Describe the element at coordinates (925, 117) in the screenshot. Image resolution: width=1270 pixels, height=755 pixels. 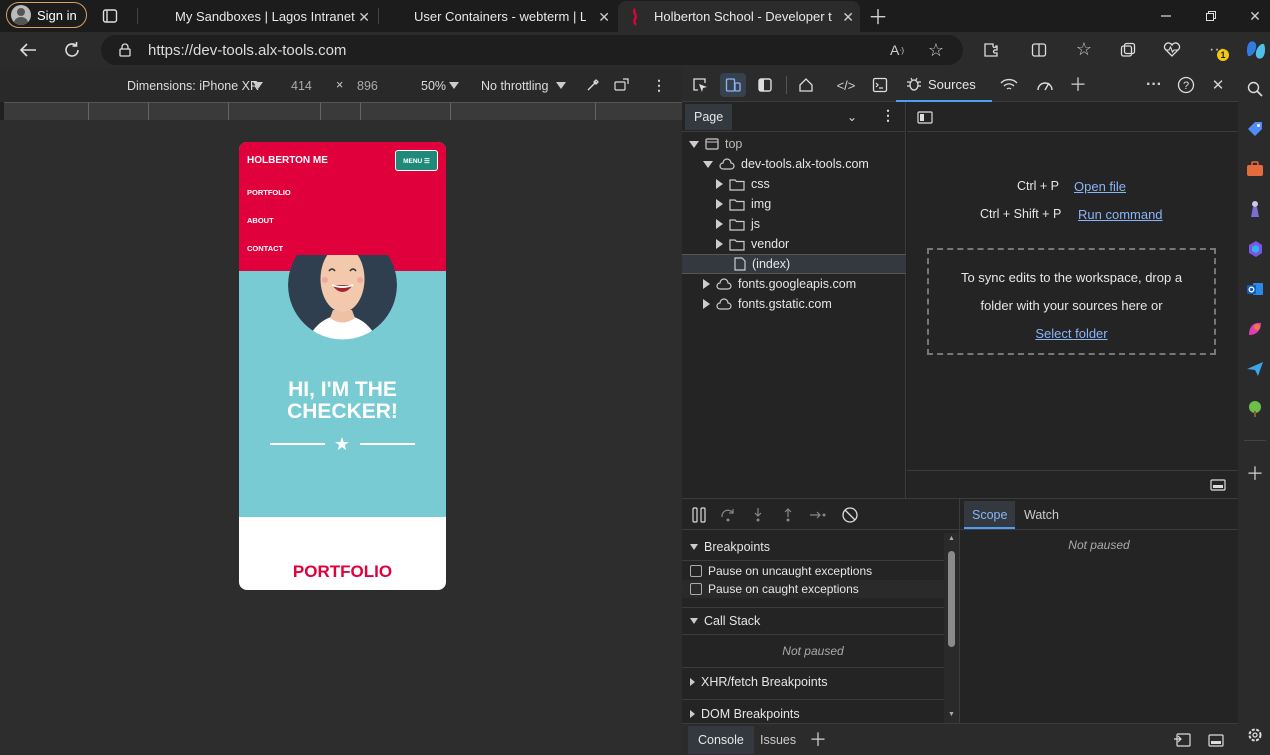
I see `toggle-navigator-icon` at that location.